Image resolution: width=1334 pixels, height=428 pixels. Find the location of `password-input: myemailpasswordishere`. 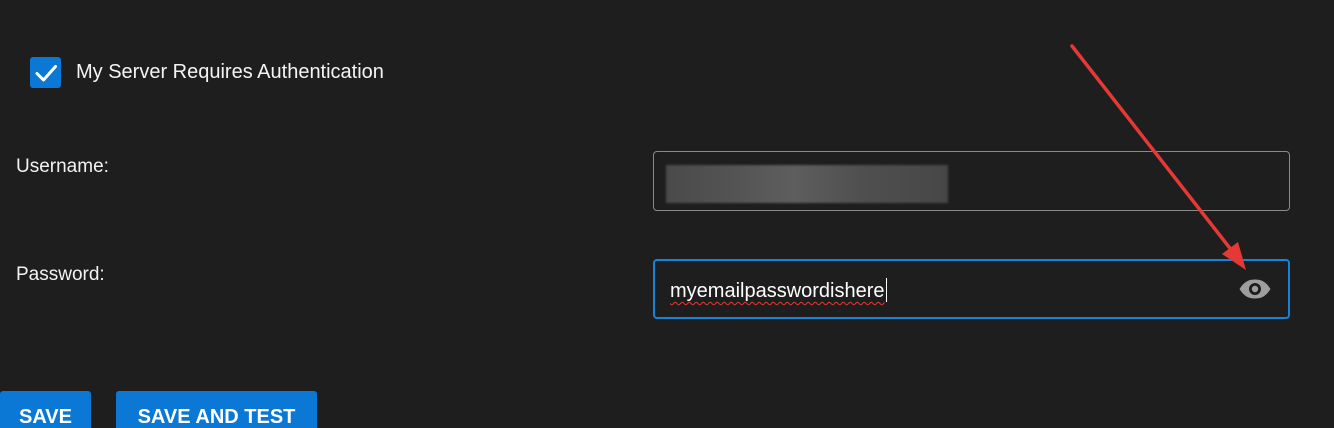

password-input: myemailpasswordishere is located at coordinates (971, 289).